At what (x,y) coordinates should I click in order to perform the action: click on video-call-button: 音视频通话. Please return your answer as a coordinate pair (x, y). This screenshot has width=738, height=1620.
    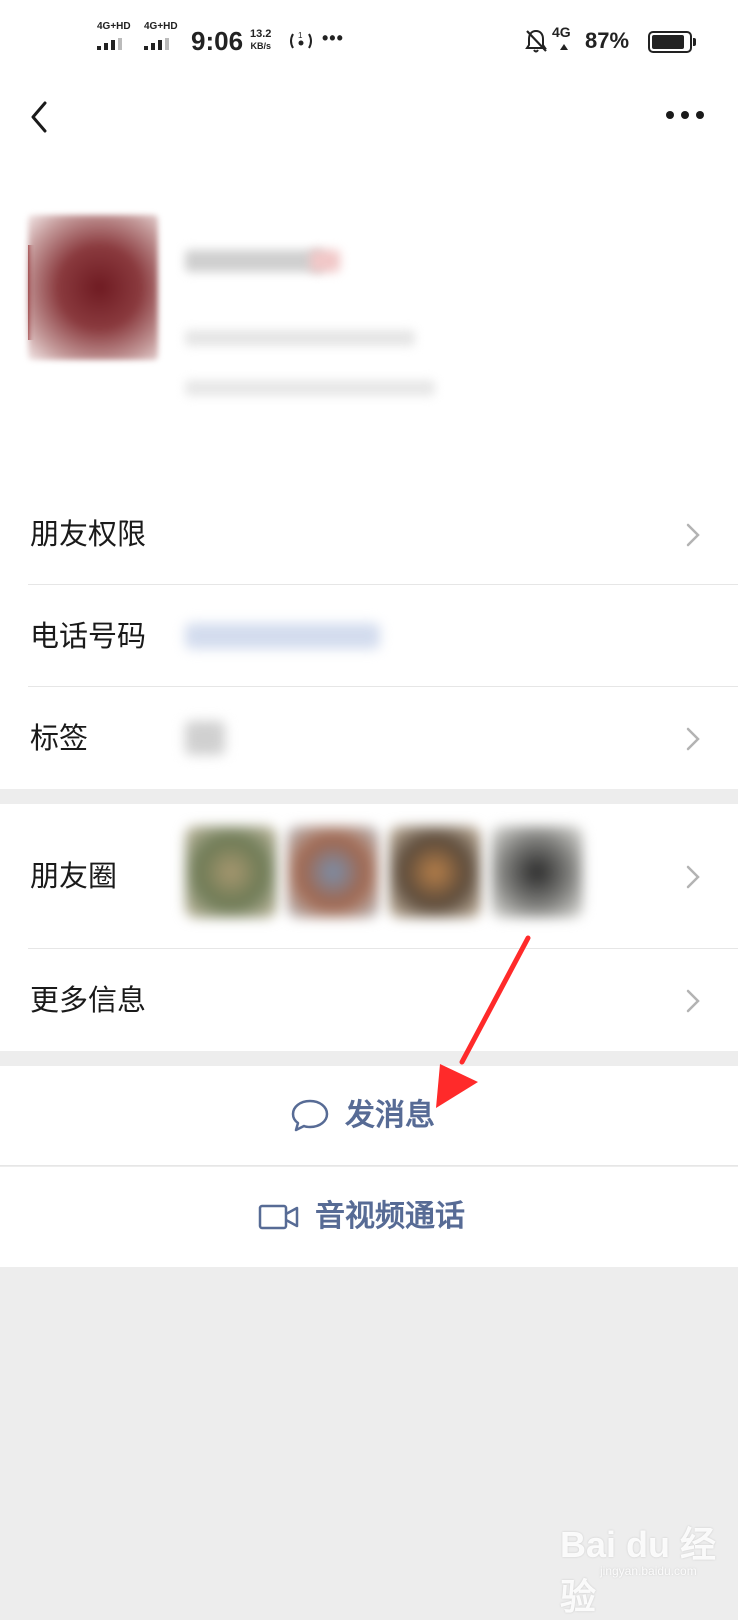
    Looking at the image, I should click on (369, 1217).